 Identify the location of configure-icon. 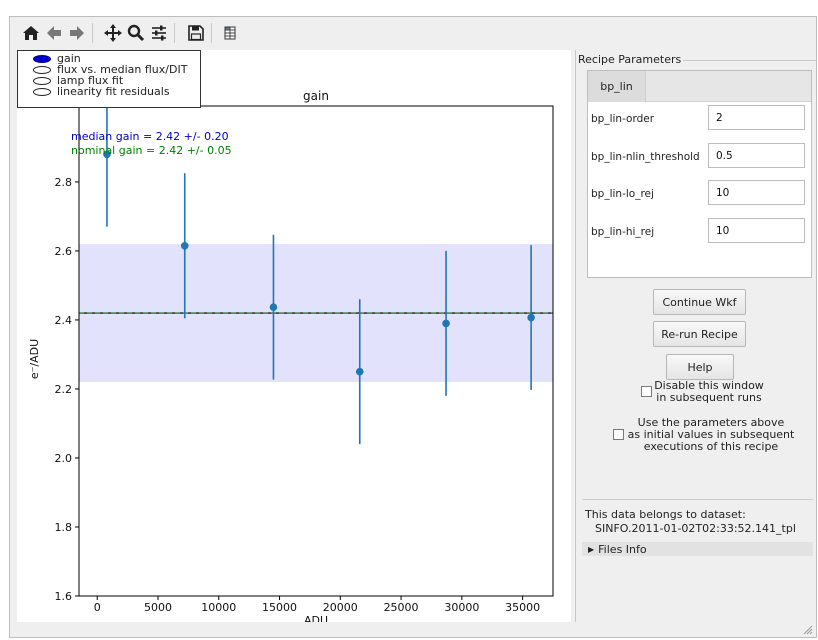
(159, 33).